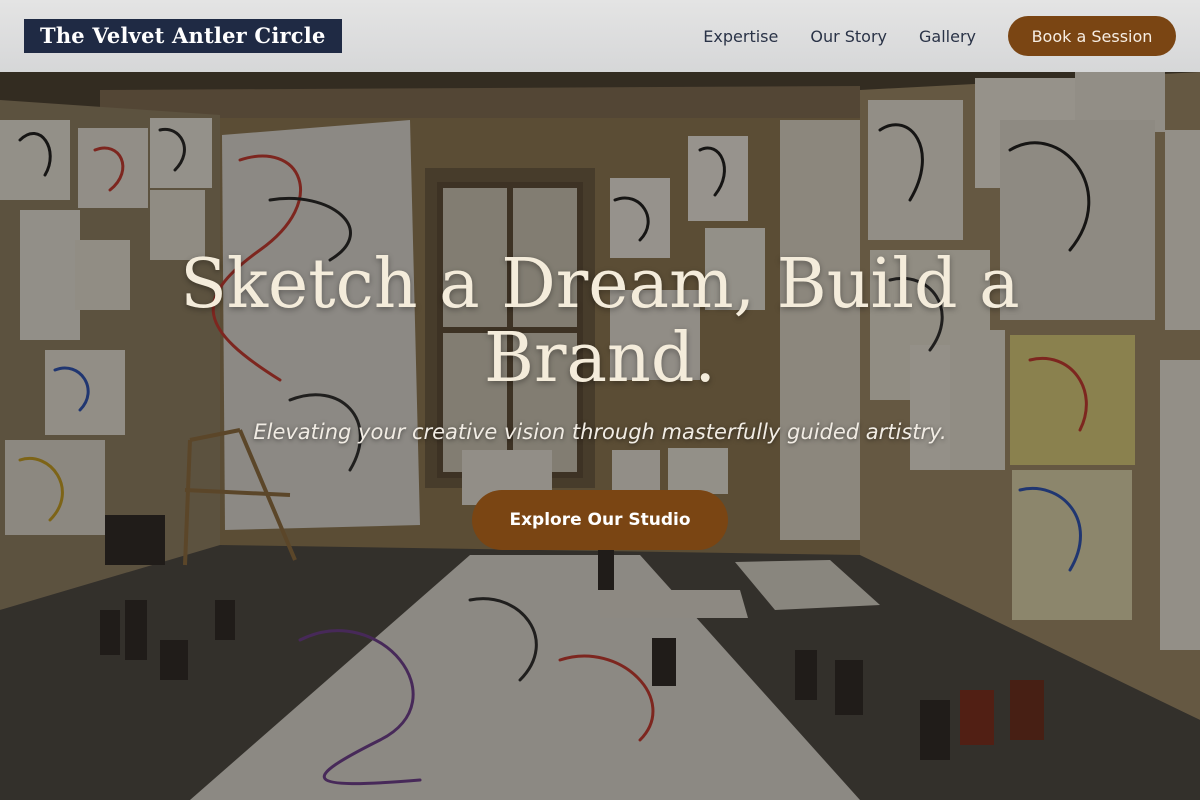 Image resolution: width=1200 pixels, height=800 pixels. Describe the element at coordinates (1092, 36) in the screenshot. I see `book-session-button: Book a Session` at that location.